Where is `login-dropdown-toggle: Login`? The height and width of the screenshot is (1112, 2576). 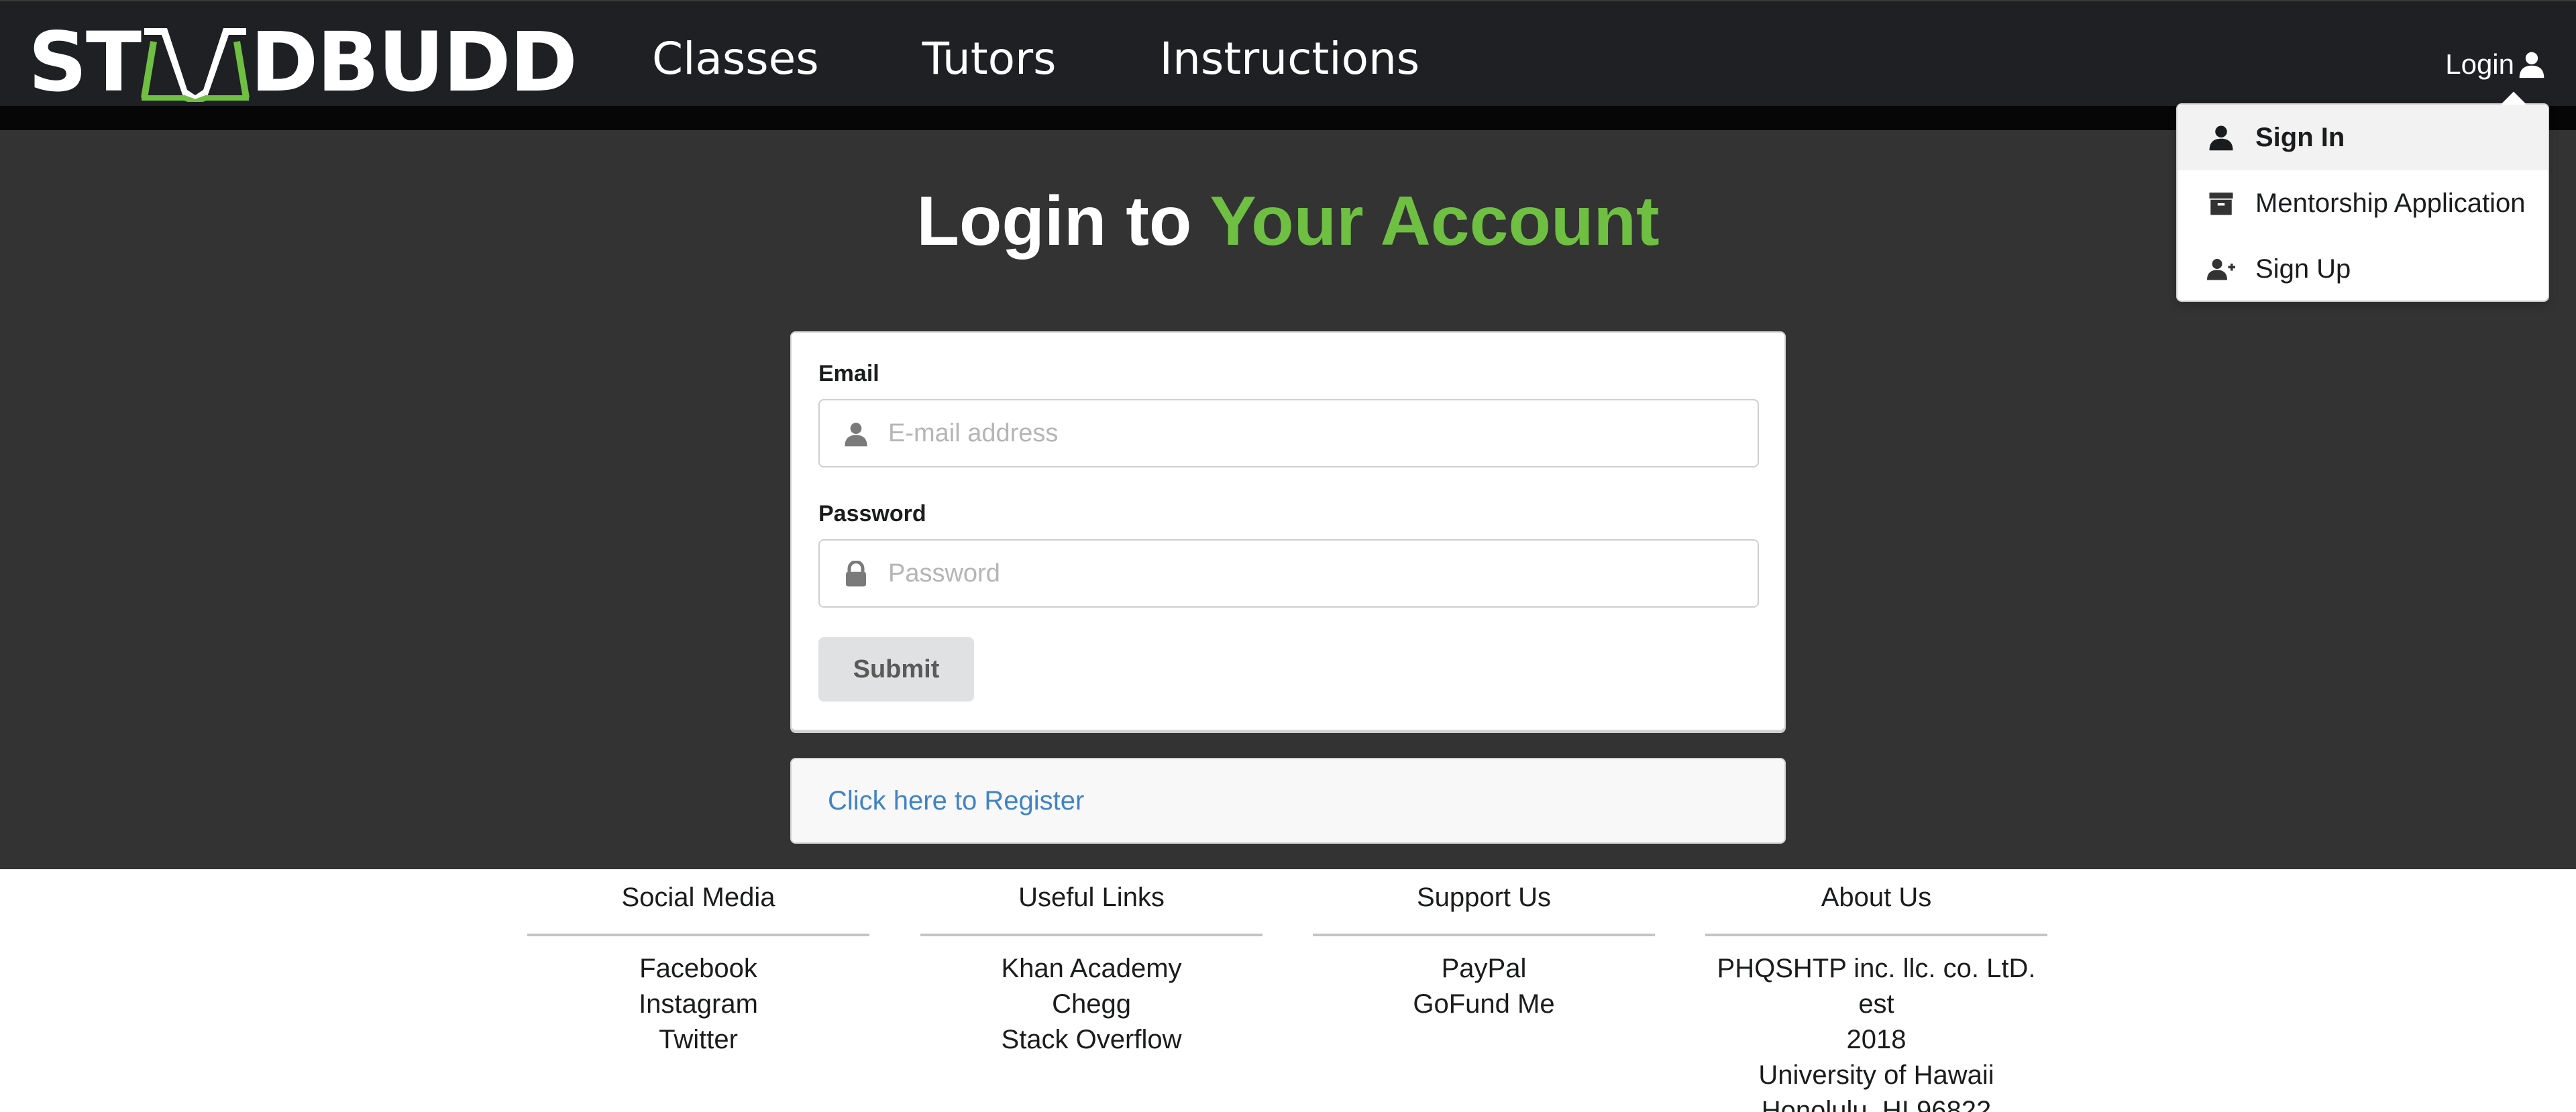 login-dropdown-toggle: Login is located at coordinates (2495, 64).